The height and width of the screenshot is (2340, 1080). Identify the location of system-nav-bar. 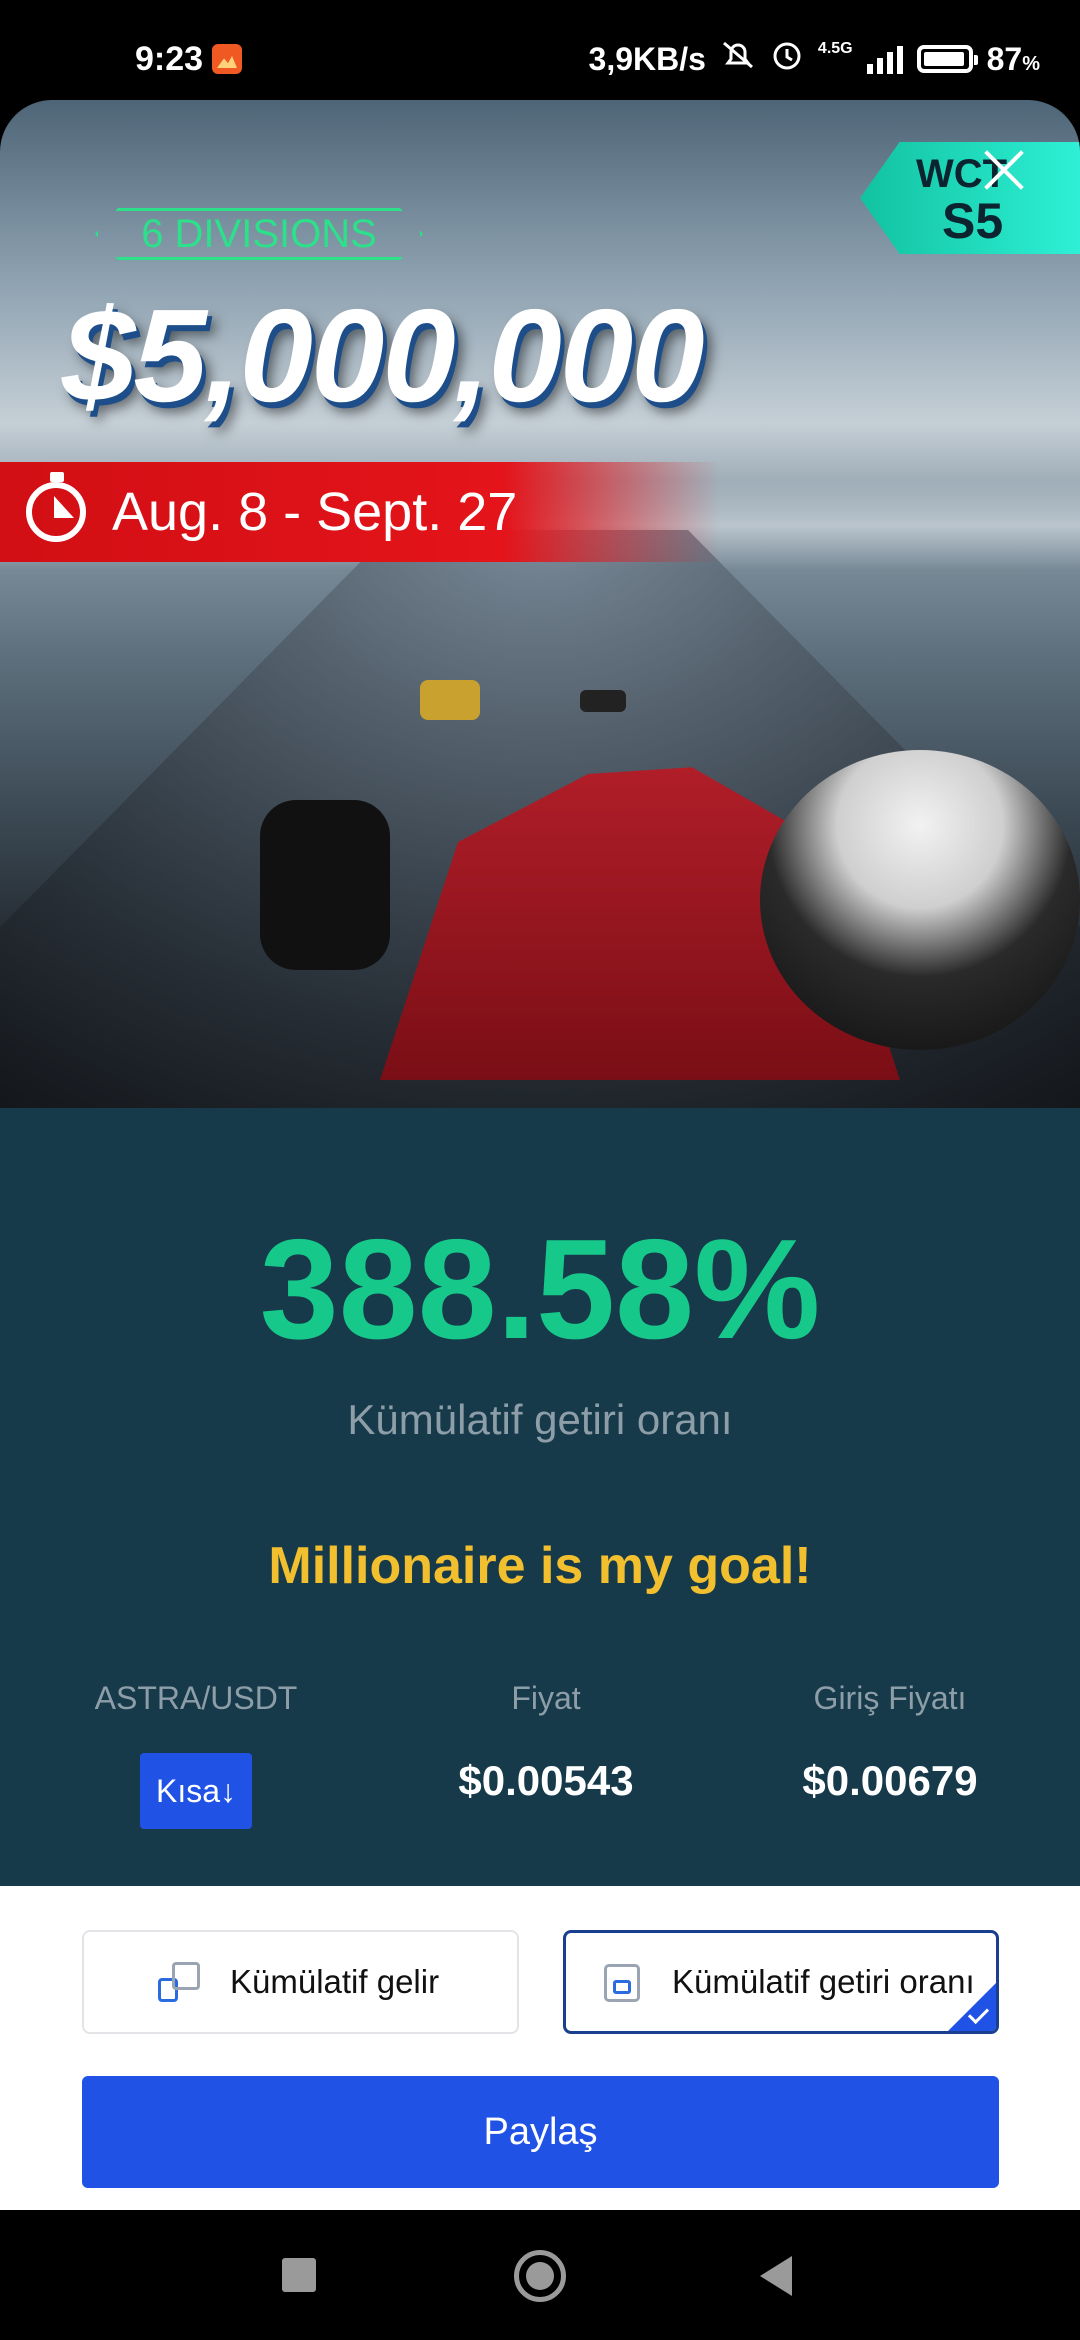
(540, 2275).